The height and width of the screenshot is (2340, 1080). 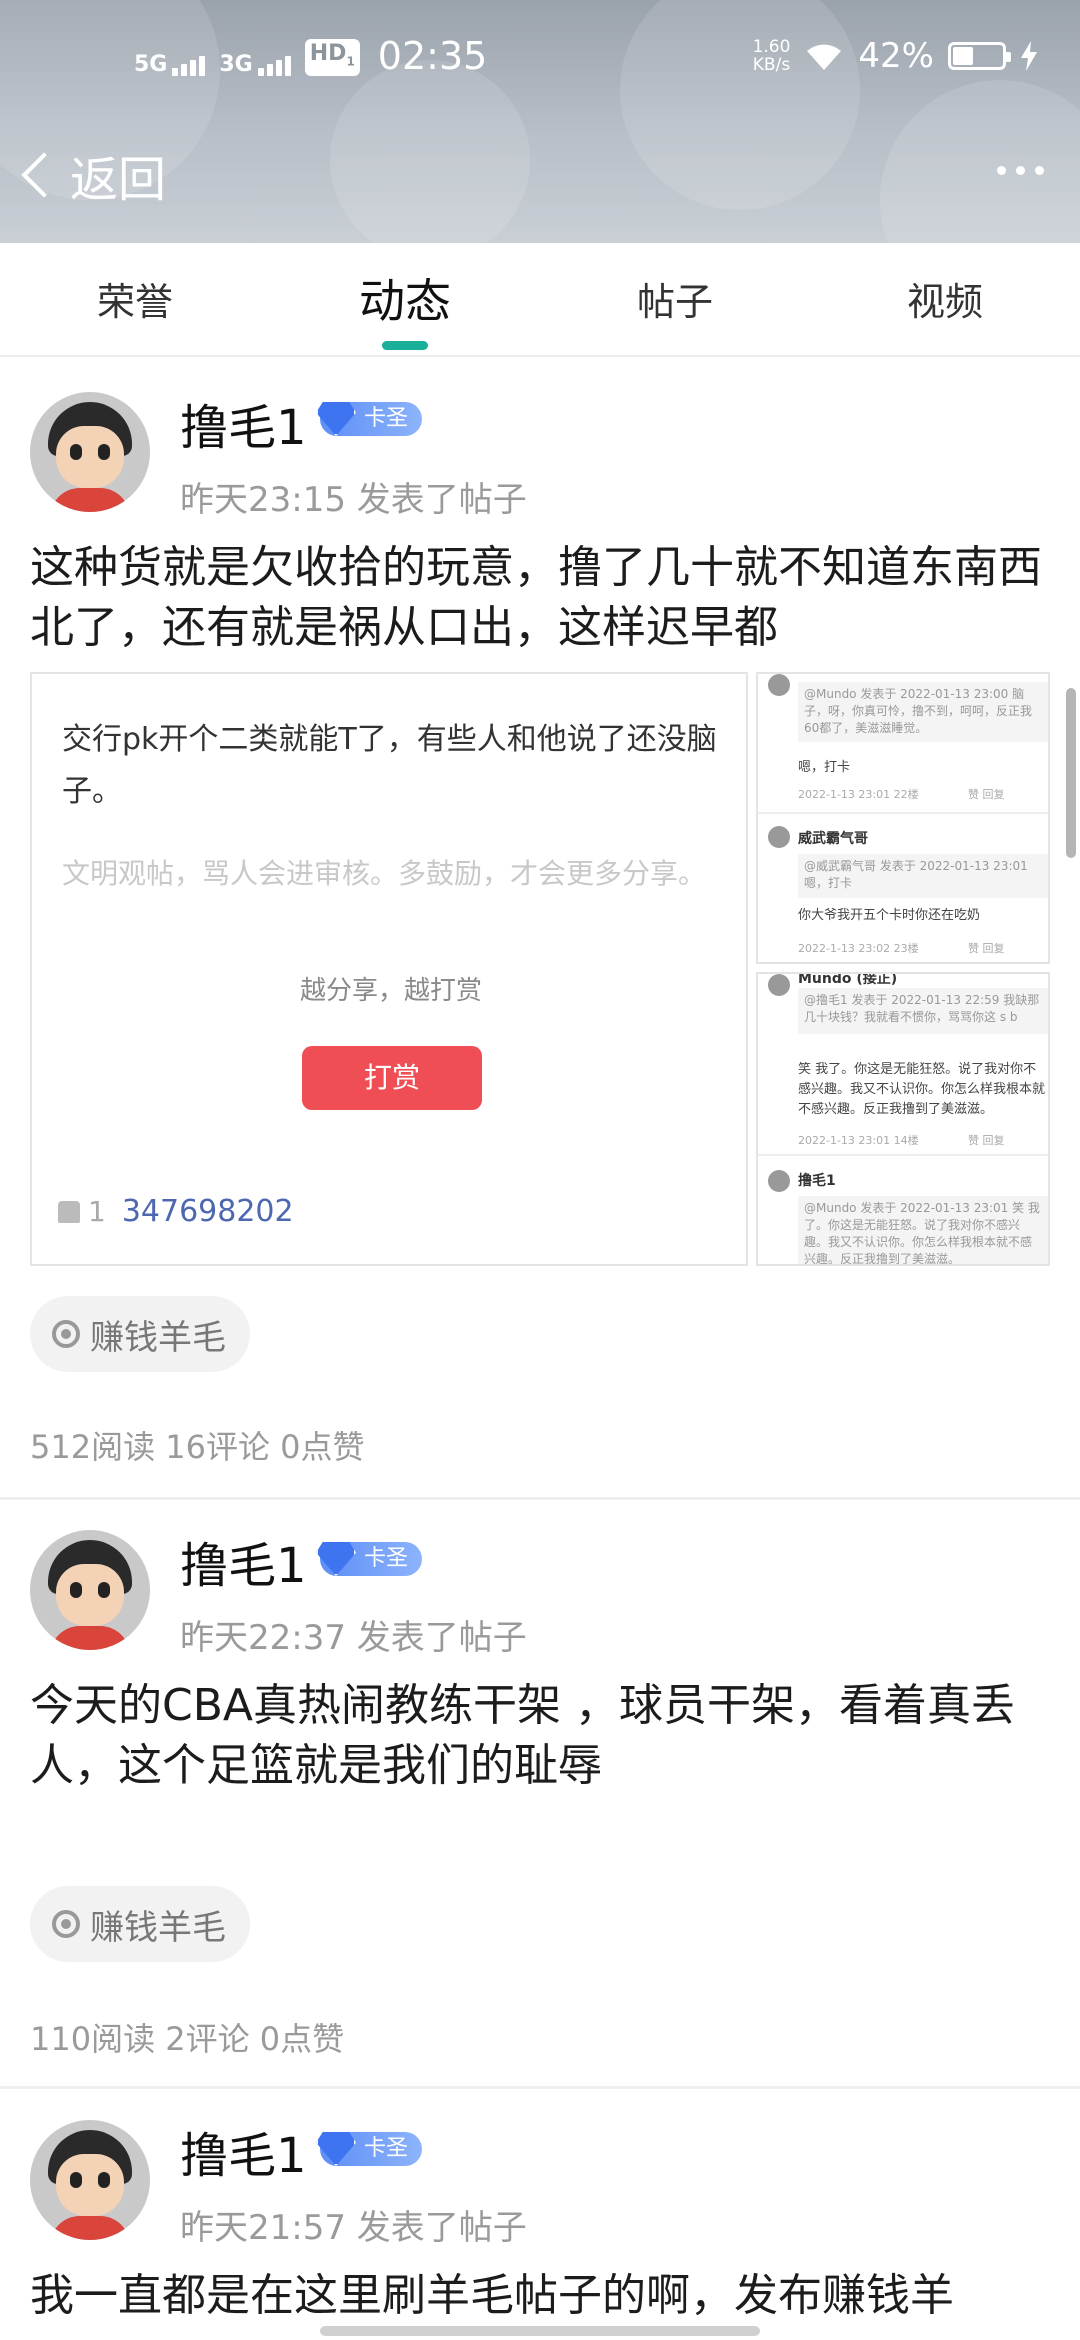 I want to click on back-button: 返回, so click(x=94, y=175).